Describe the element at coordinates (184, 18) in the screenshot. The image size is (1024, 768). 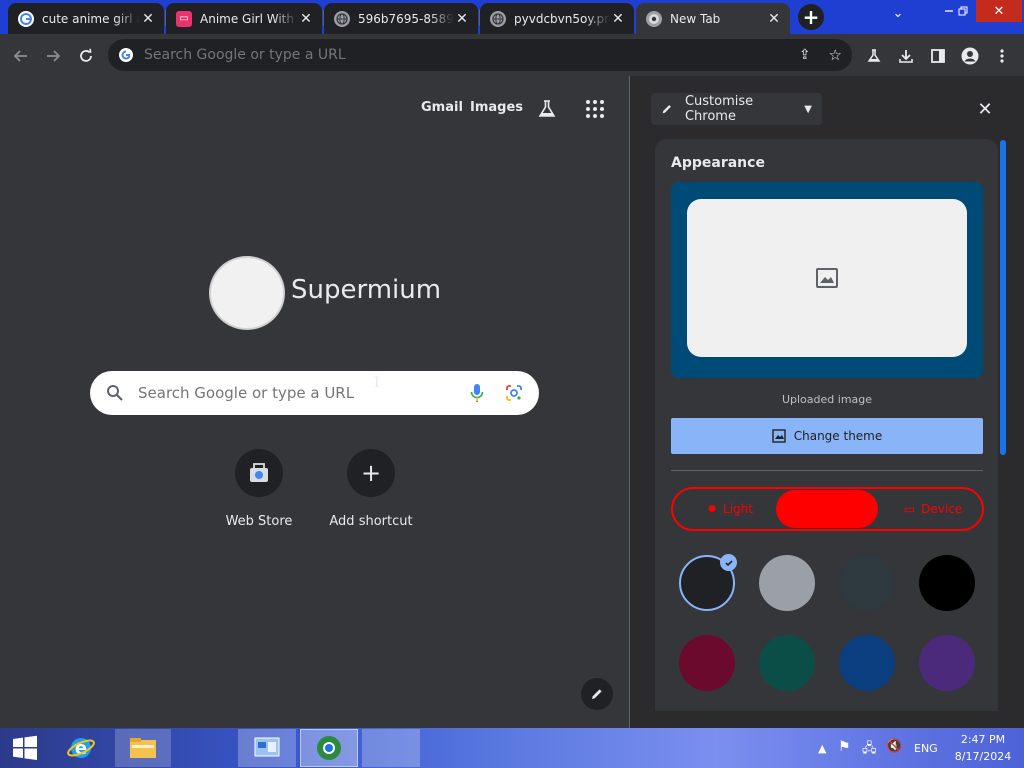
I see `site-icon: ▭` at that location.